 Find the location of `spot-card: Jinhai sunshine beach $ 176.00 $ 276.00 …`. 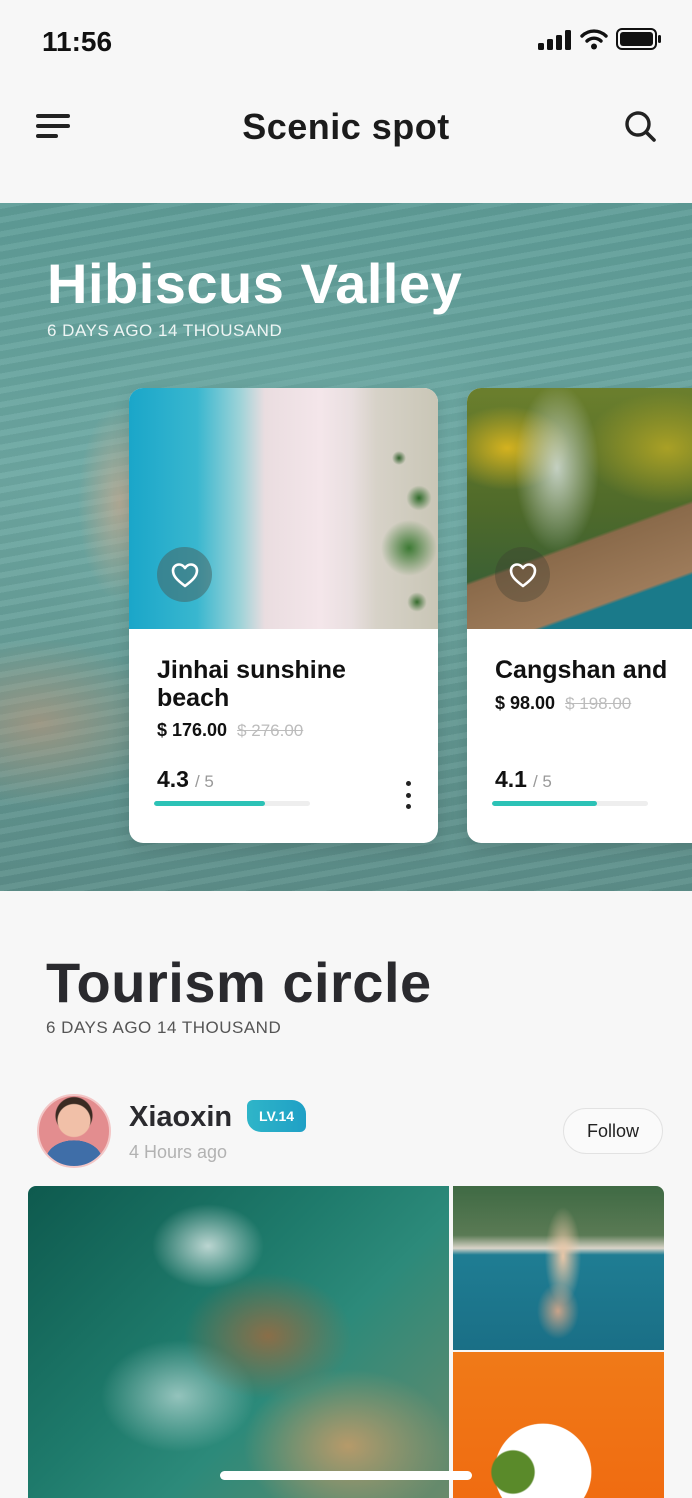

spot-card: Jinhai sunshine beach $ 176.00 $ 276.00 … is located at coordinates (283, 615).